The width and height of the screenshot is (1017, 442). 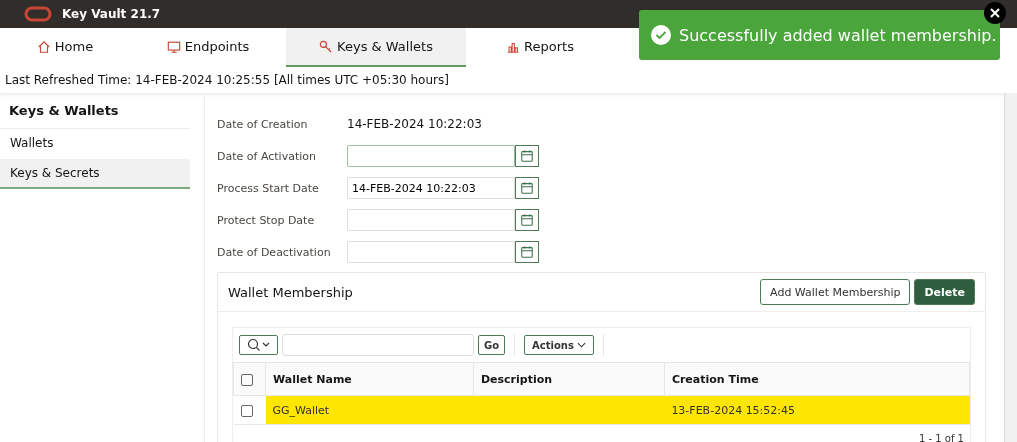 What do you see at coordinates (266, 220) in the screenshot?
I see `field-label: Protect Stop Date` at bounding box center [266, 220].